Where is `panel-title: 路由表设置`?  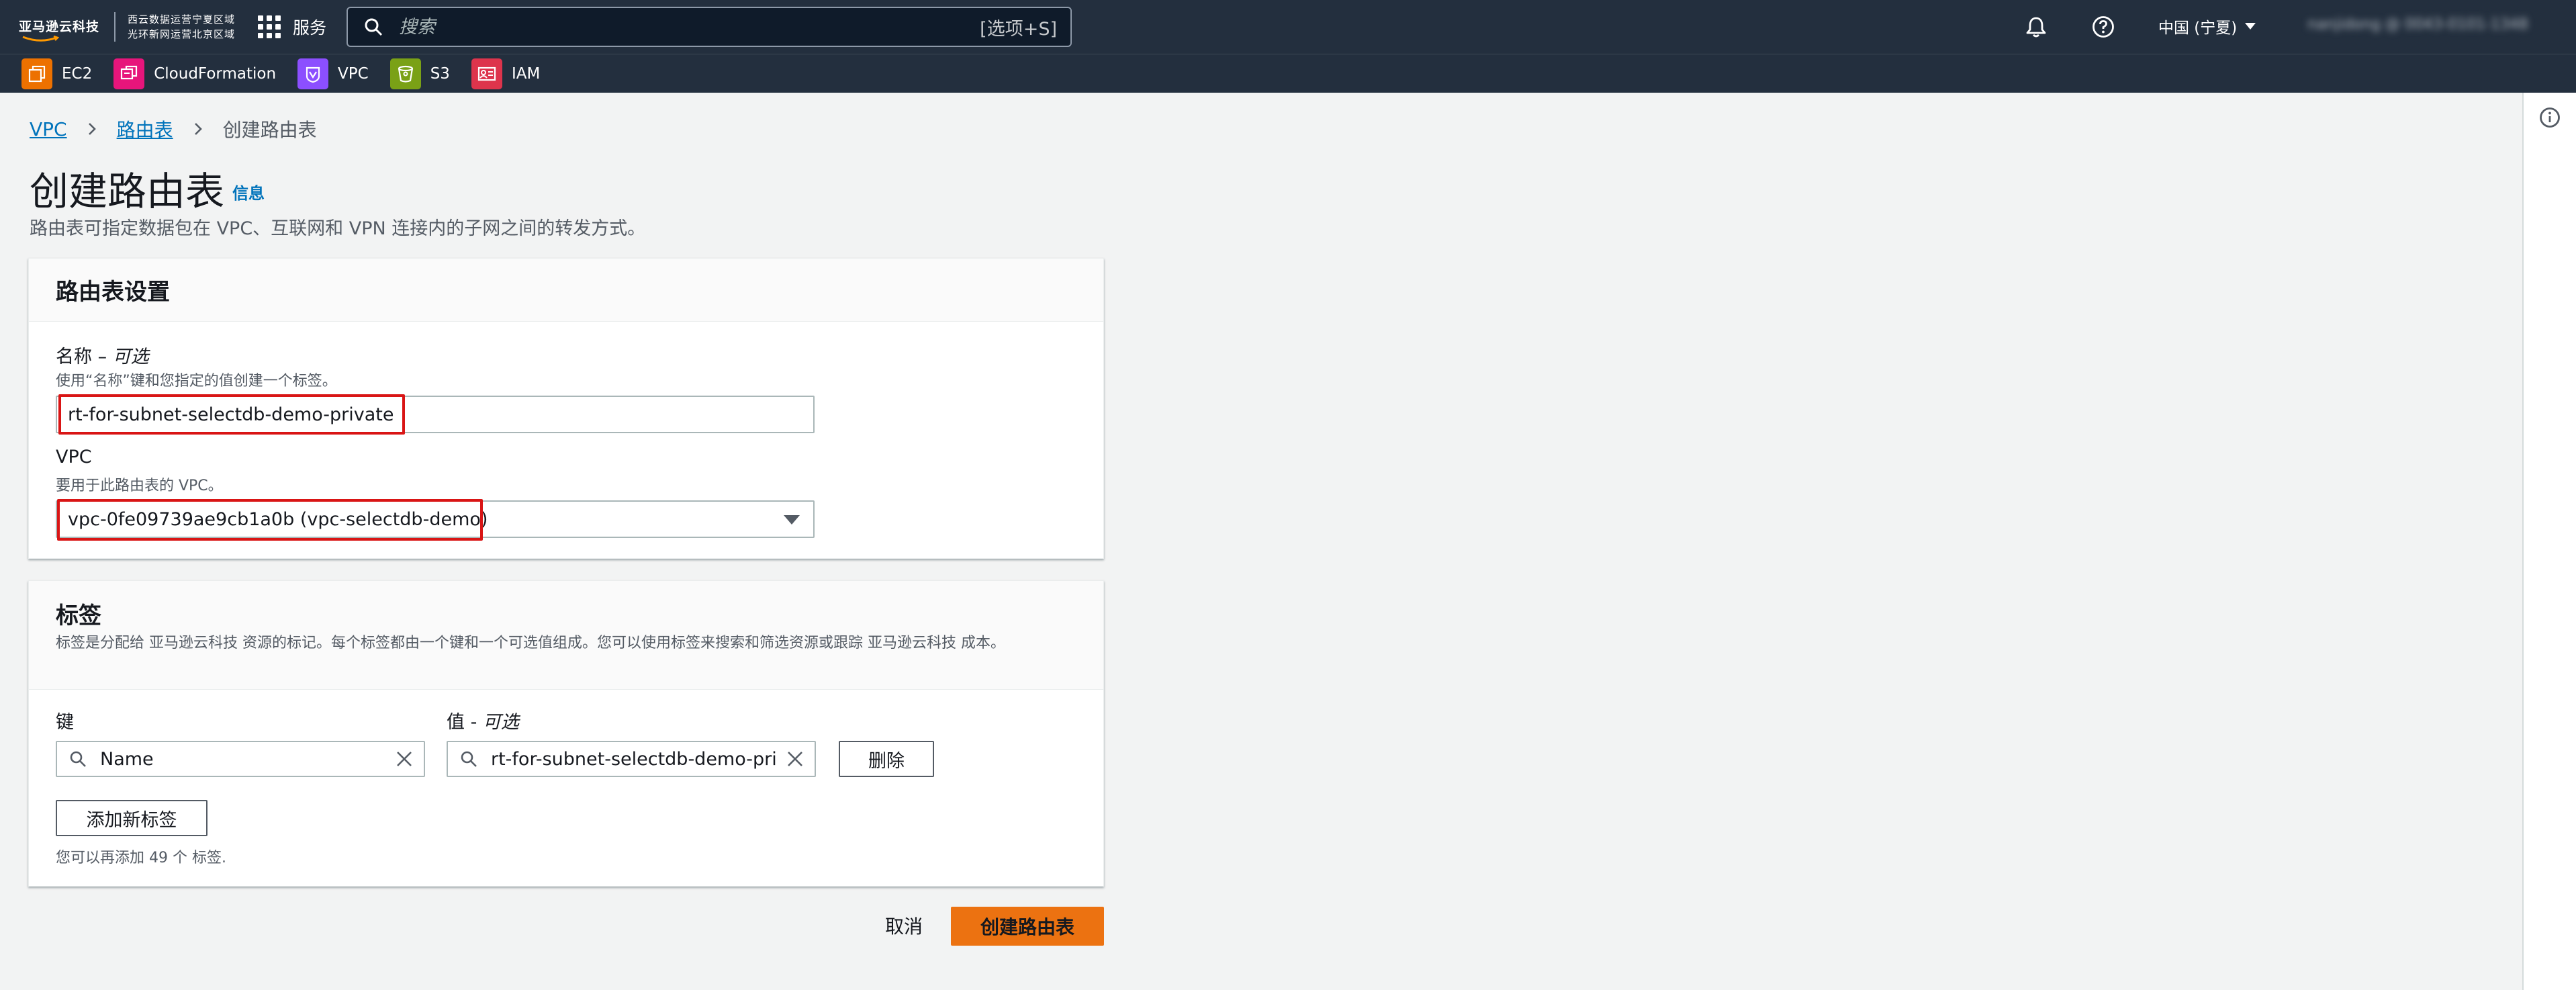
panel-title: 路由表设置 is located at coordinates (113, 292).